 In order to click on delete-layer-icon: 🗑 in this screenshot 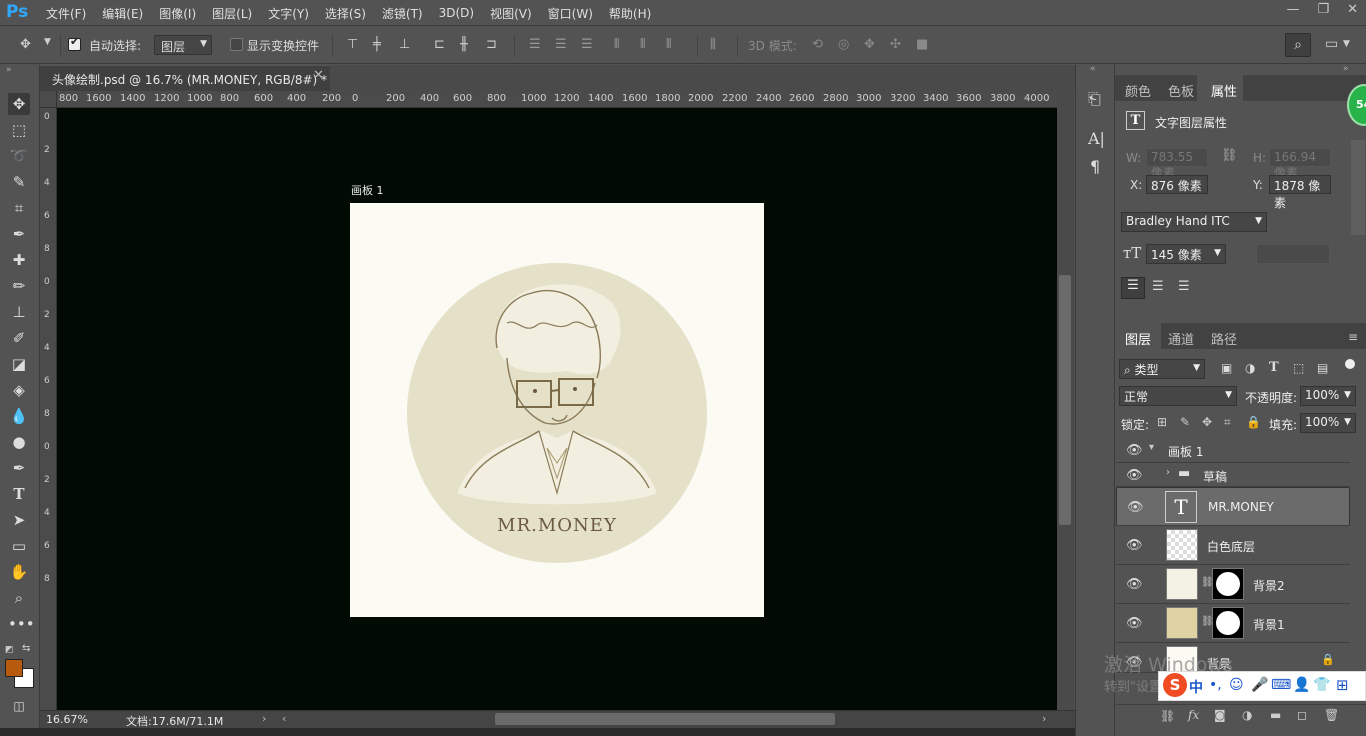, I will do `click(1331, 715)`.